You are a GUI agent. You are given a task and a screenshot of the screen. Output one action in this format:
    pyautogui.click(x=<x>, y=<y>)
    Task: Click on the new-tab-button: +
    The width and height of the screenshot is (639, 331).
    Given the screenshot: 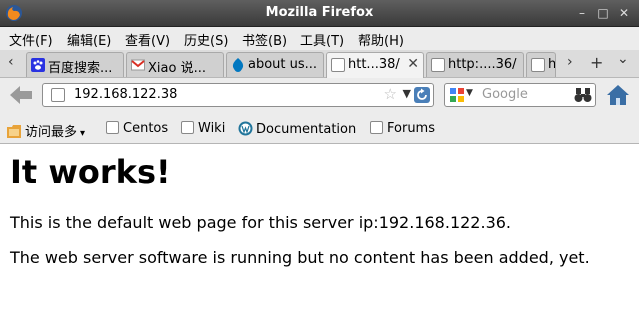 What is the action you would take?
    pyautogui.click(x=596, y=62)
    